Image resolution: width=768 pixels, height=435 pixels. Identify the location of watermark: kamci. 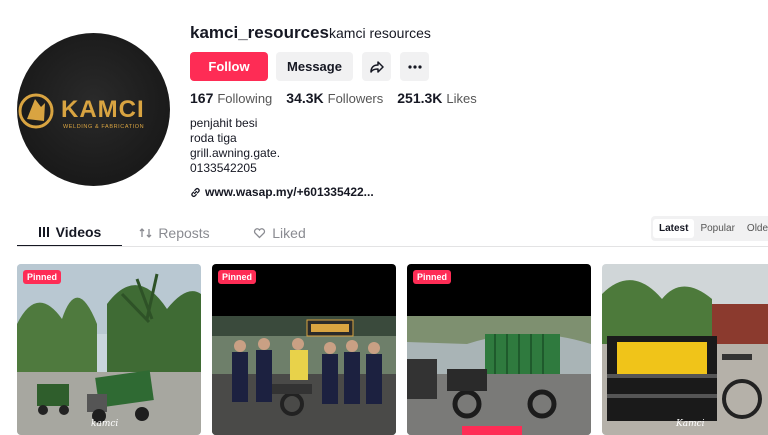
(105, 424).